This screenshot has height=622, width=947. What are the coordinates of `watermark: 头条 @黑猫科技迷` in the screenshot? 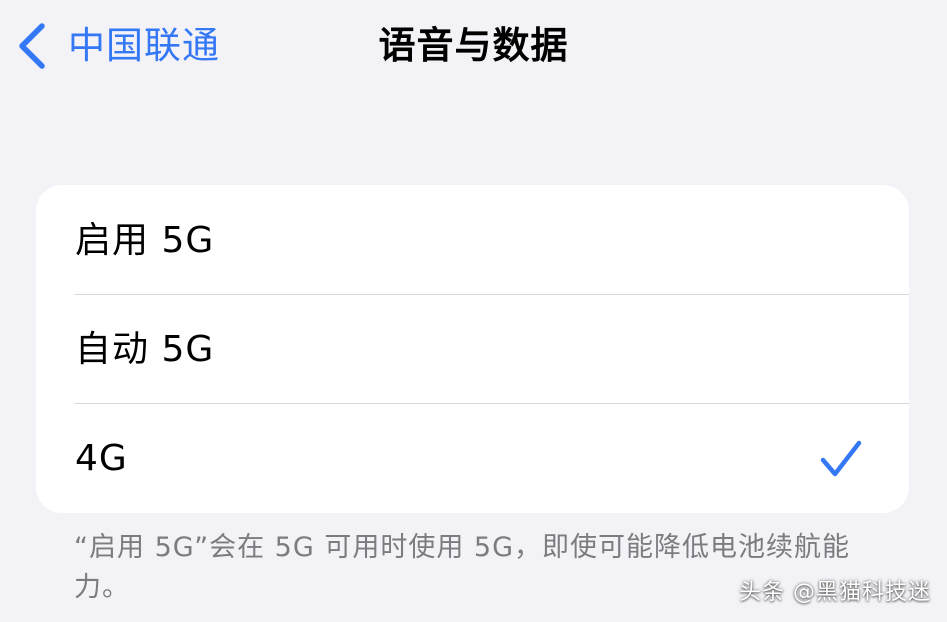 It's located at (835, 592).